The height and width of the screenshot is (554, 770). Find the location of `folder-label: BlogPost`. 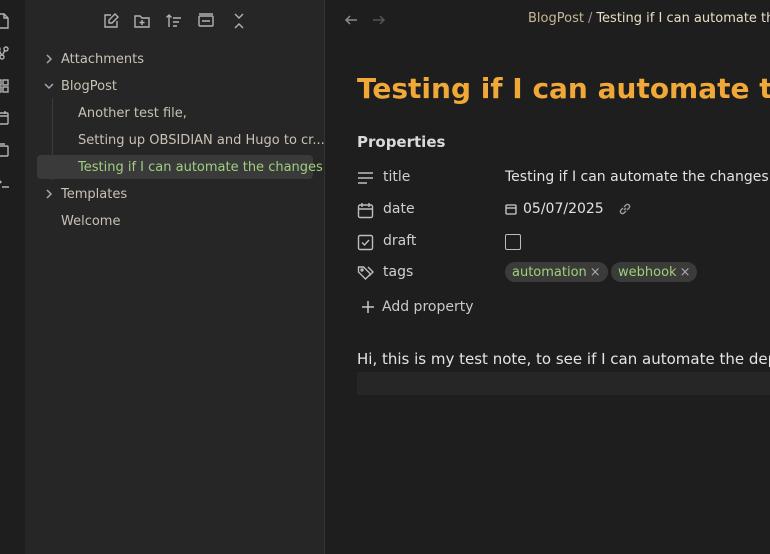

folder-label: BlogPost is located at coordinates (89, 86).